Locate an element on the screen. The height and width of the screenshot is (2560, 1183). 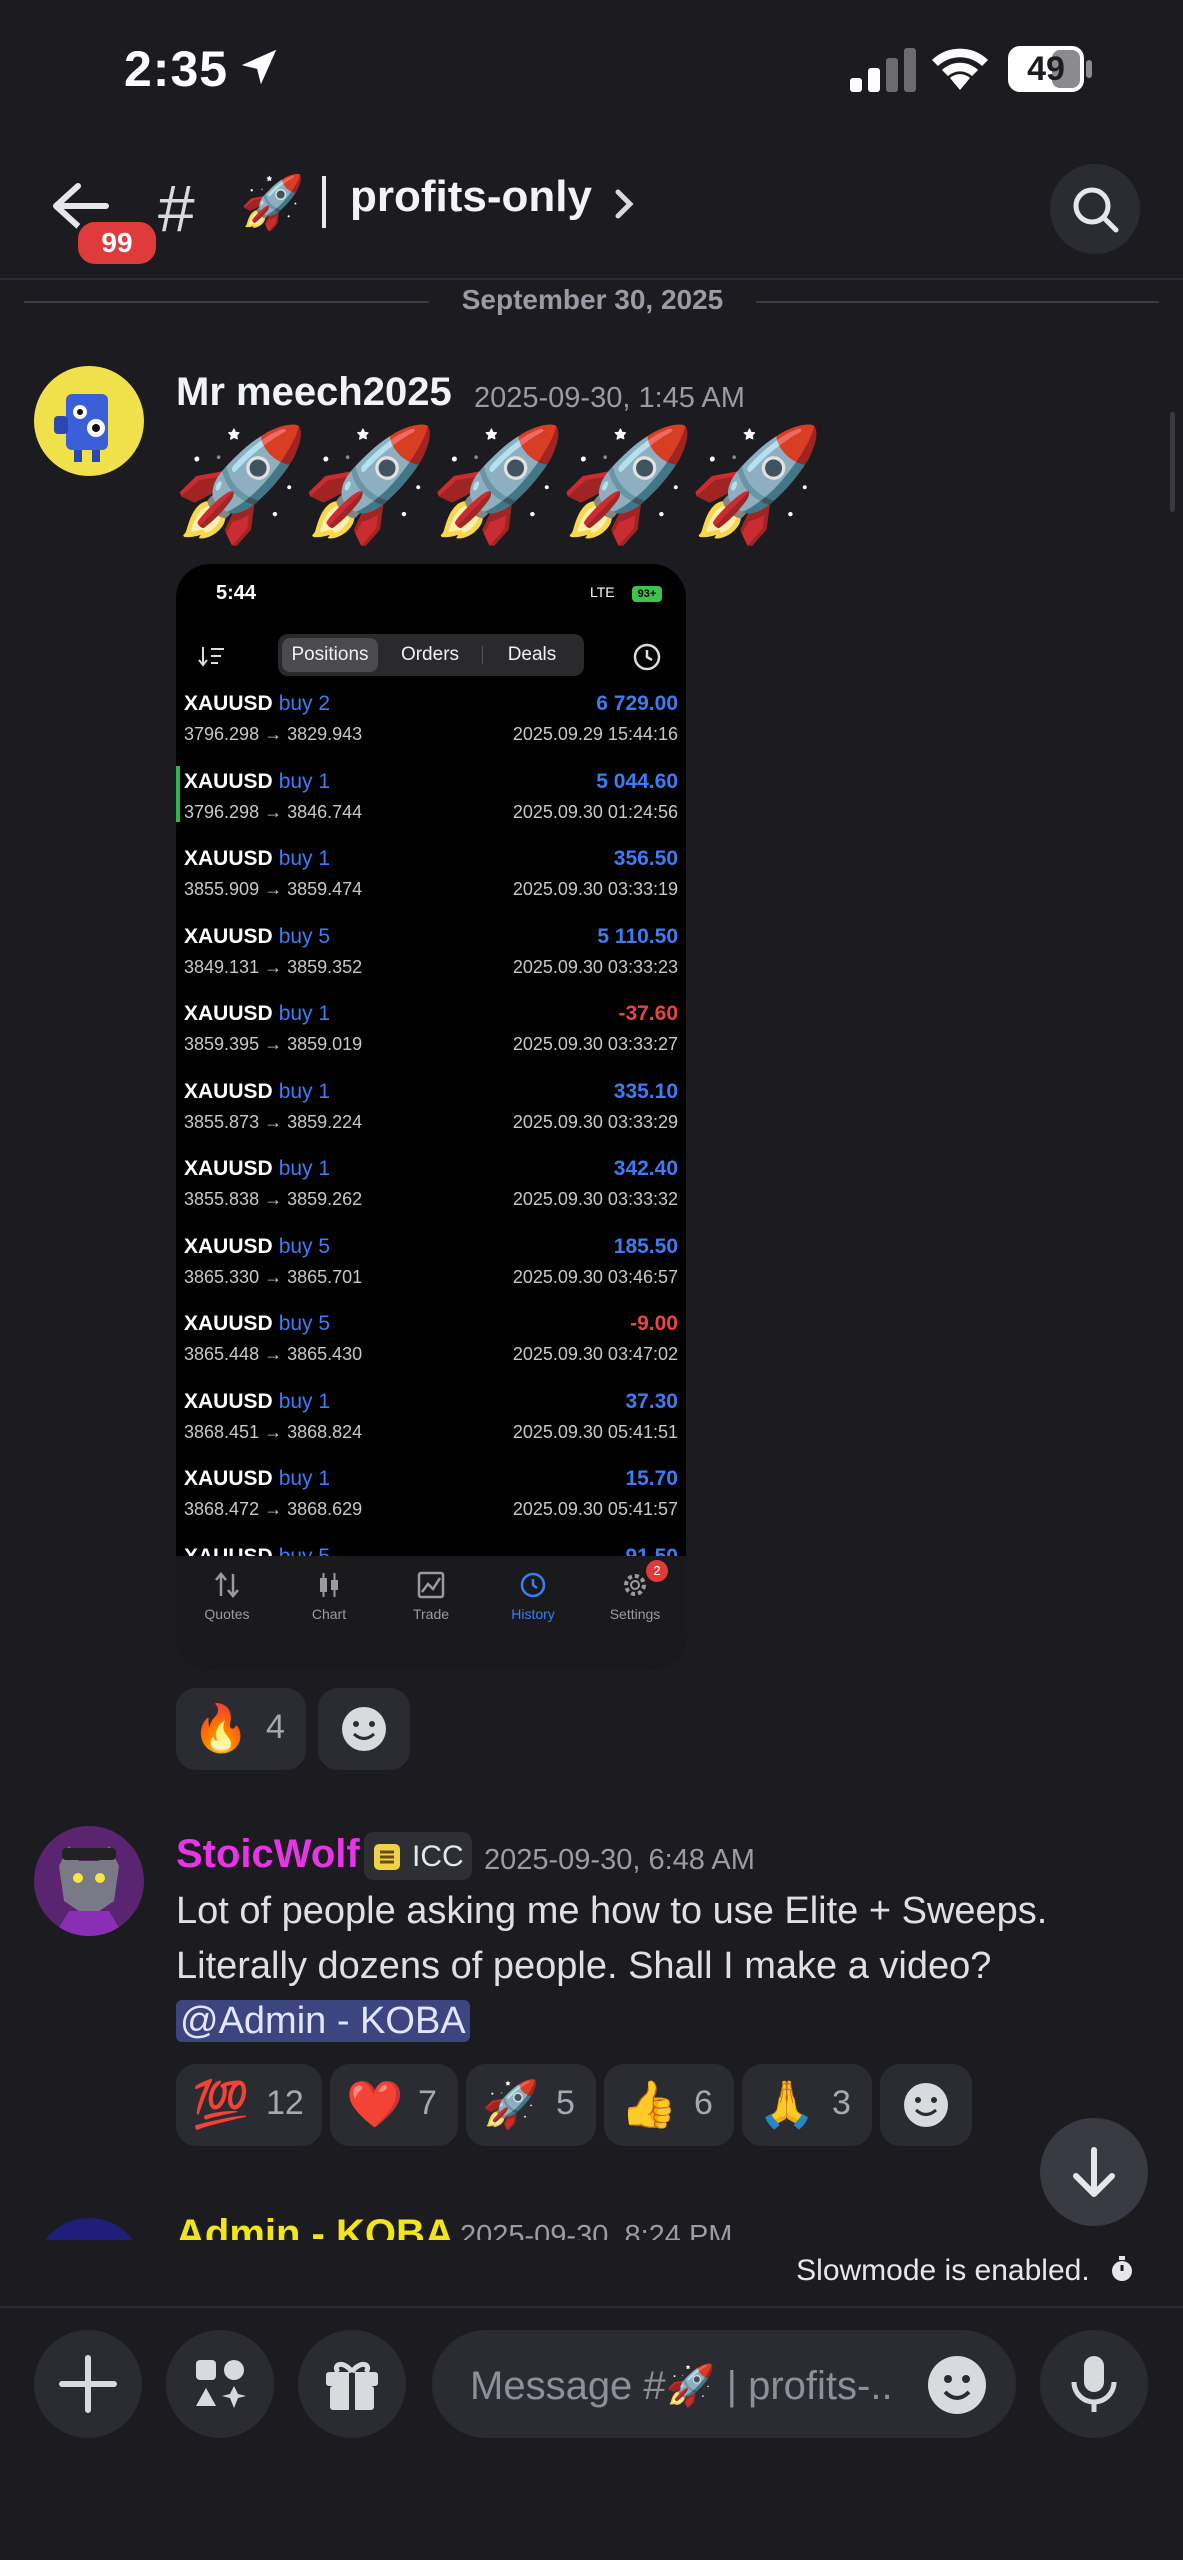
segmented-control: Positions Orders Deals is located at coordinates (431, 655).